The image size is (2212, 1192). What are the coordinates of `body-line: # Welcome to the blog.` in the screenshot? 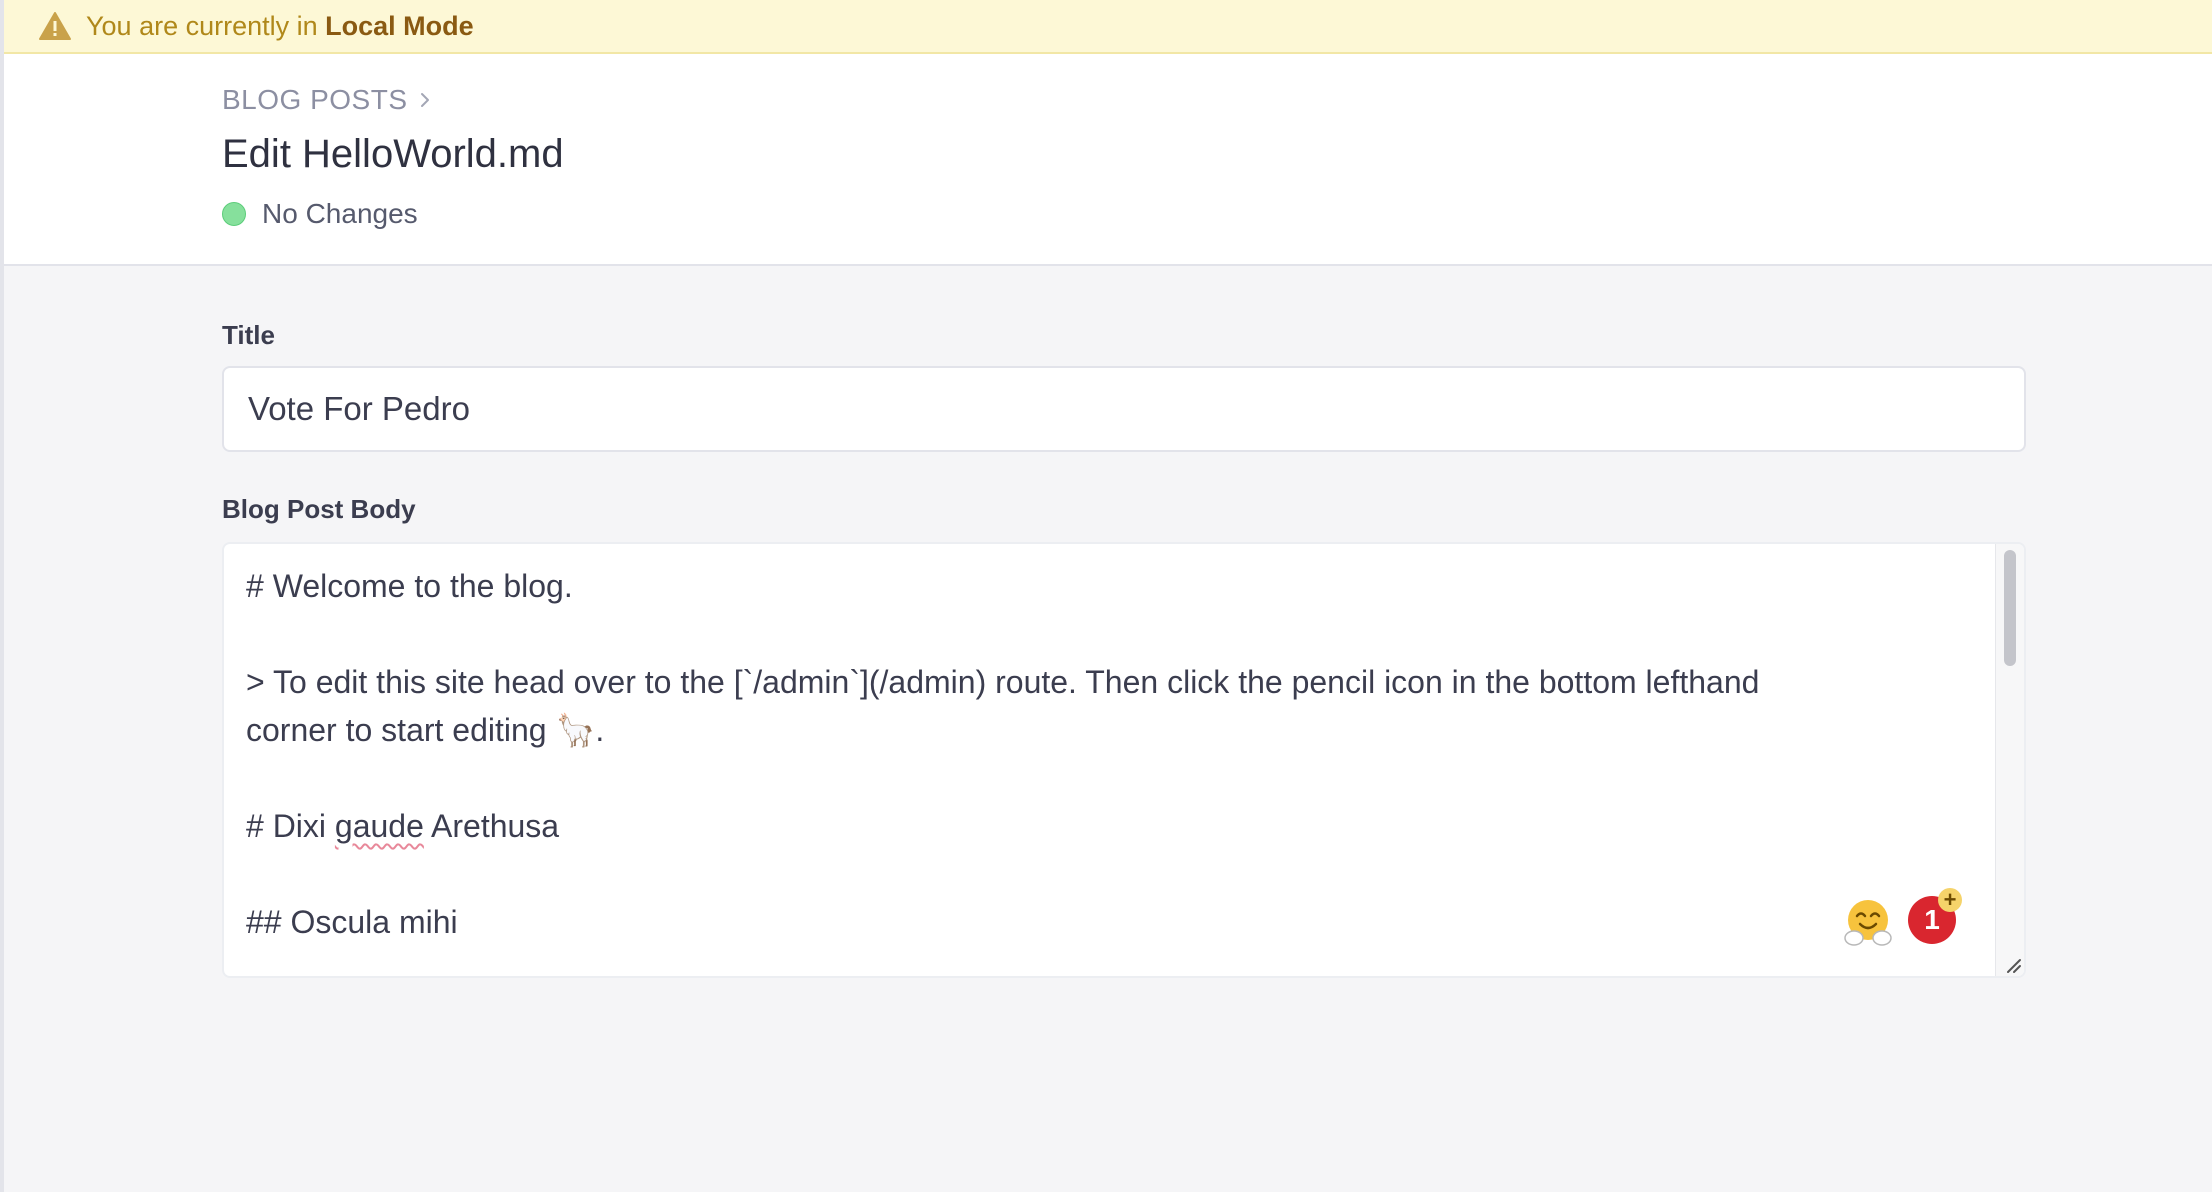 It's located at (409, 586).